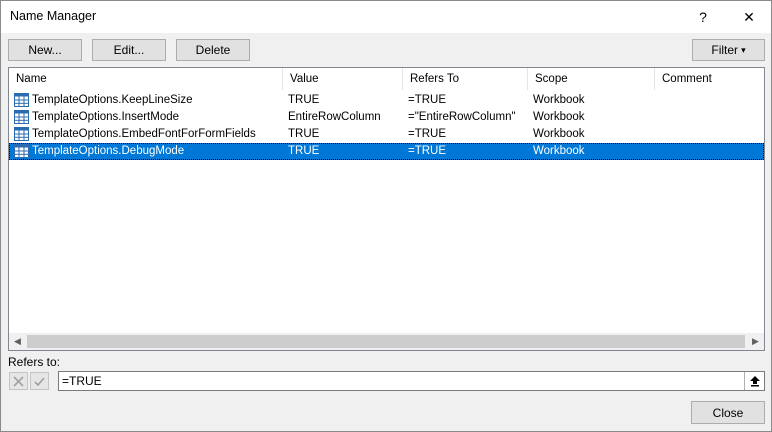 This screenshot has height=432, width=772. Describe the element at coordinates (709, 79) in the screenshot. I see `column-header-comment: Comment` at that location.